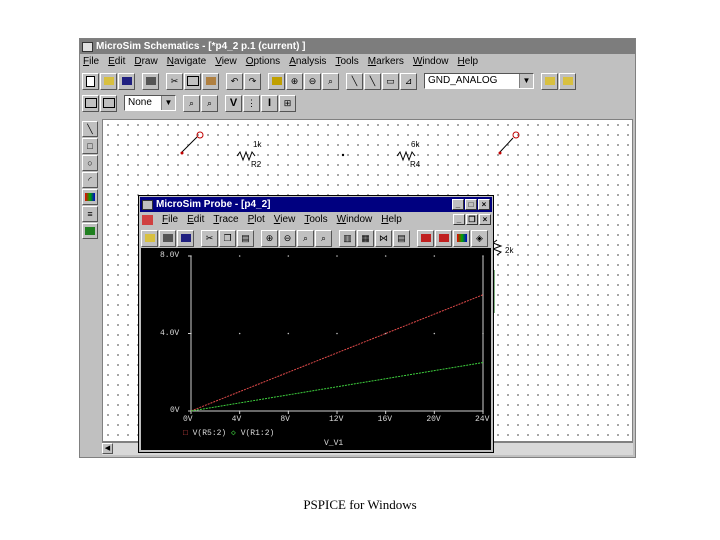  Describe the element at coordinates (107, 448) in the screenshot. I see `scroll-left-icon: ◀` at that location.